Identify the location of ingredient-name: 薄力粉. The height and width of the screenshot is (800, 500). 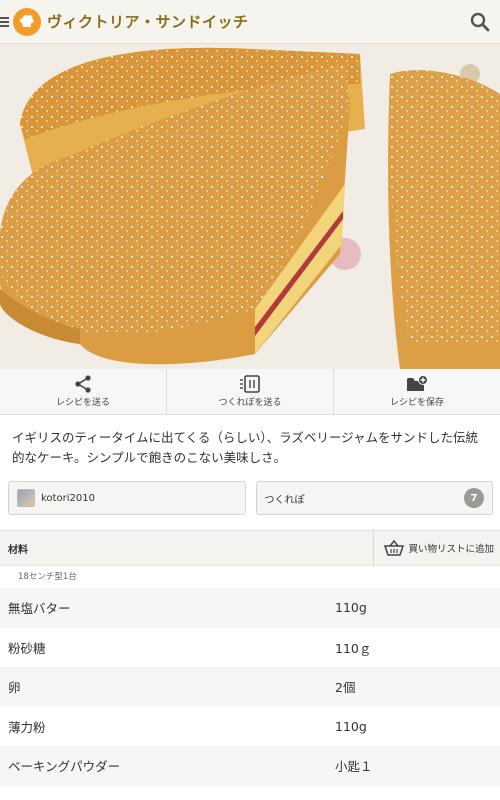
(27, 727).